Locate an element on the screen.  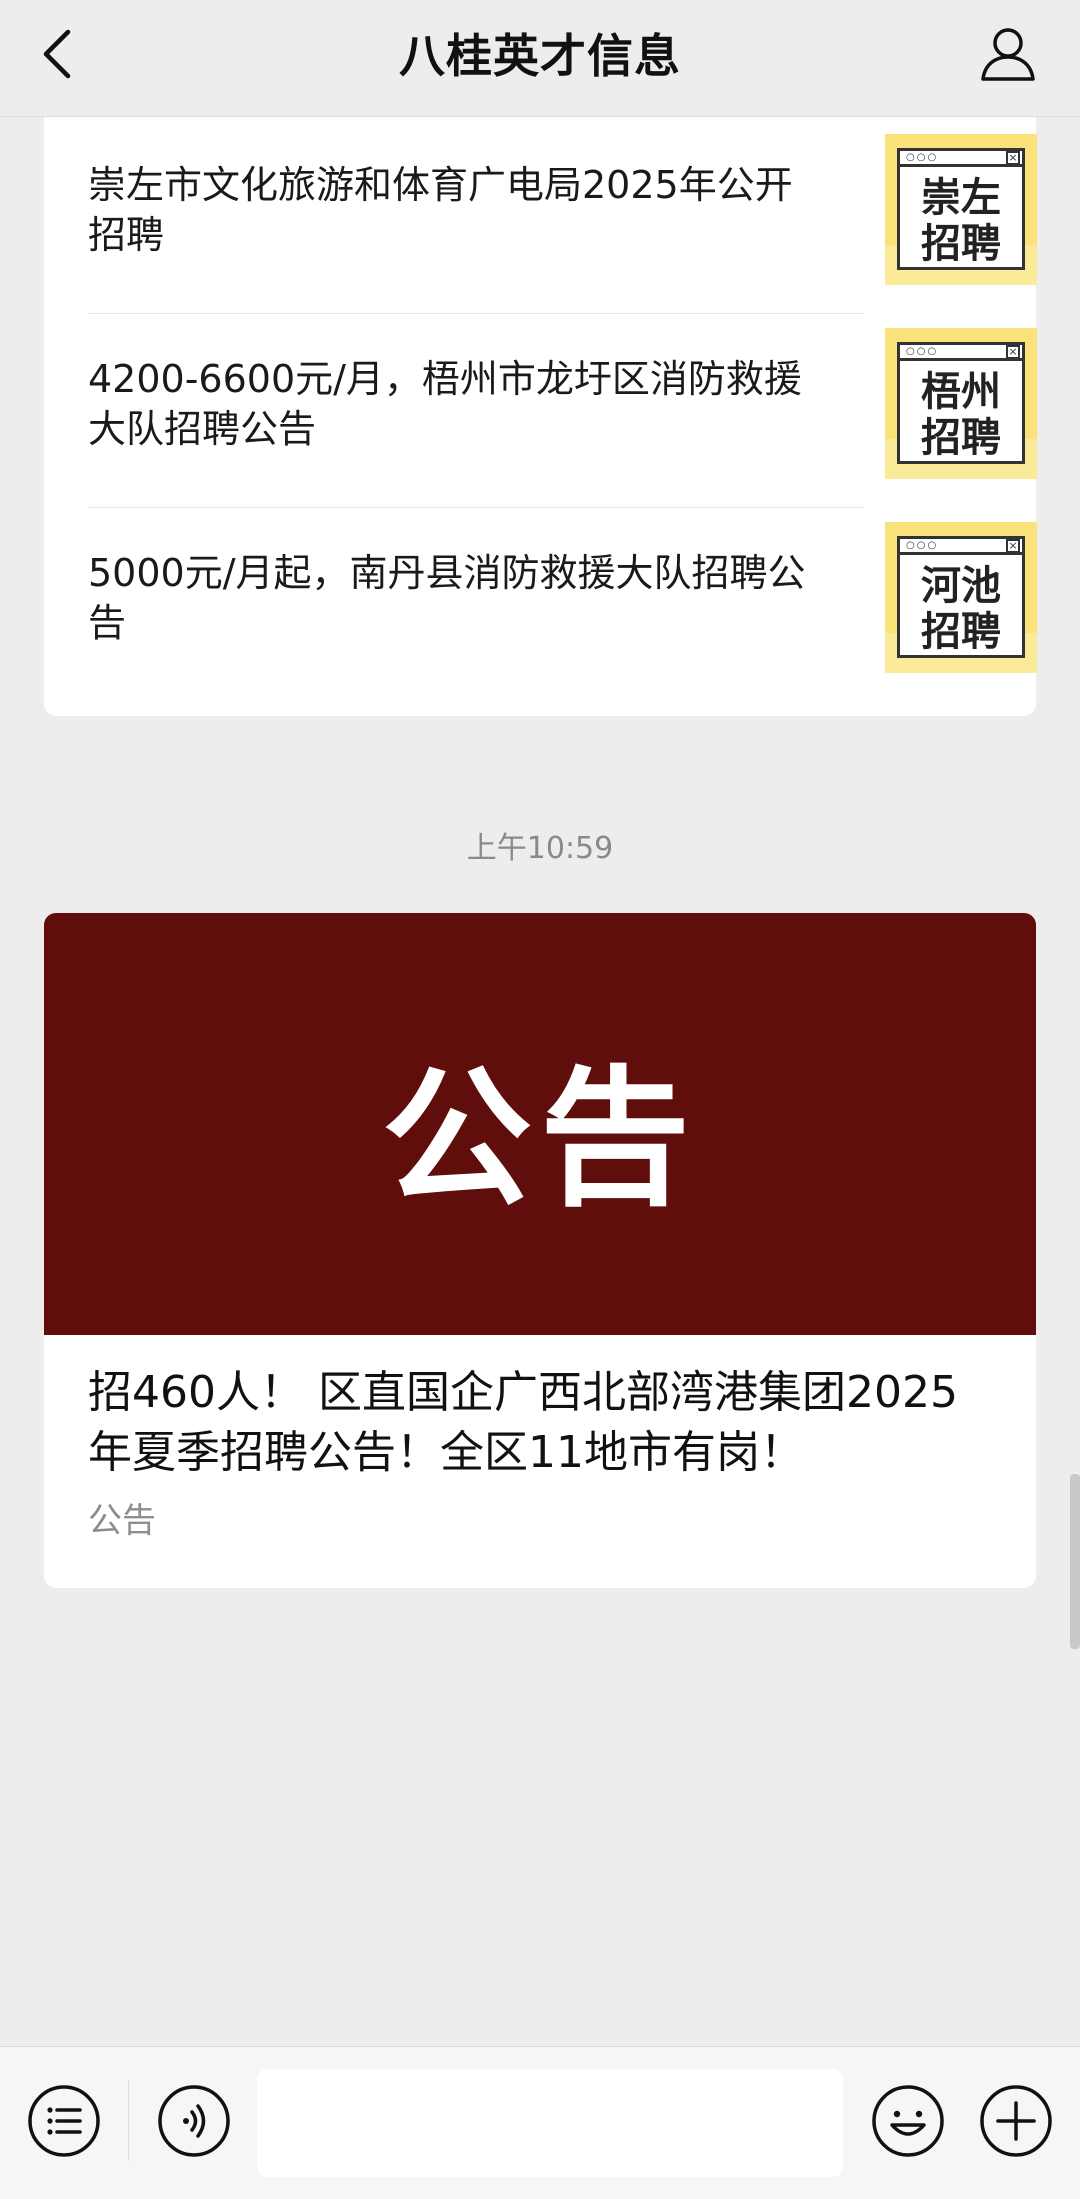
user-icon is located at coordinates (1008, 54).